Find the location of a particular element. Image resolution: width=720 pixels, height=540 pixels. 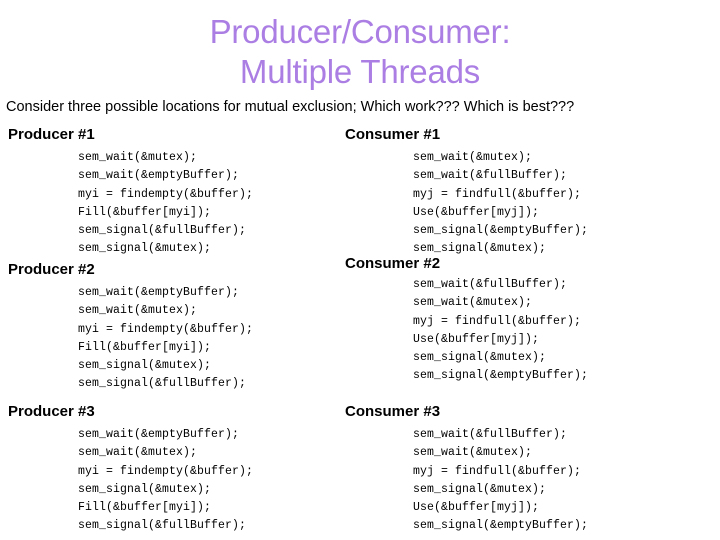

heading-producer-2: Producer #2 is located at coordinates (51, 269).